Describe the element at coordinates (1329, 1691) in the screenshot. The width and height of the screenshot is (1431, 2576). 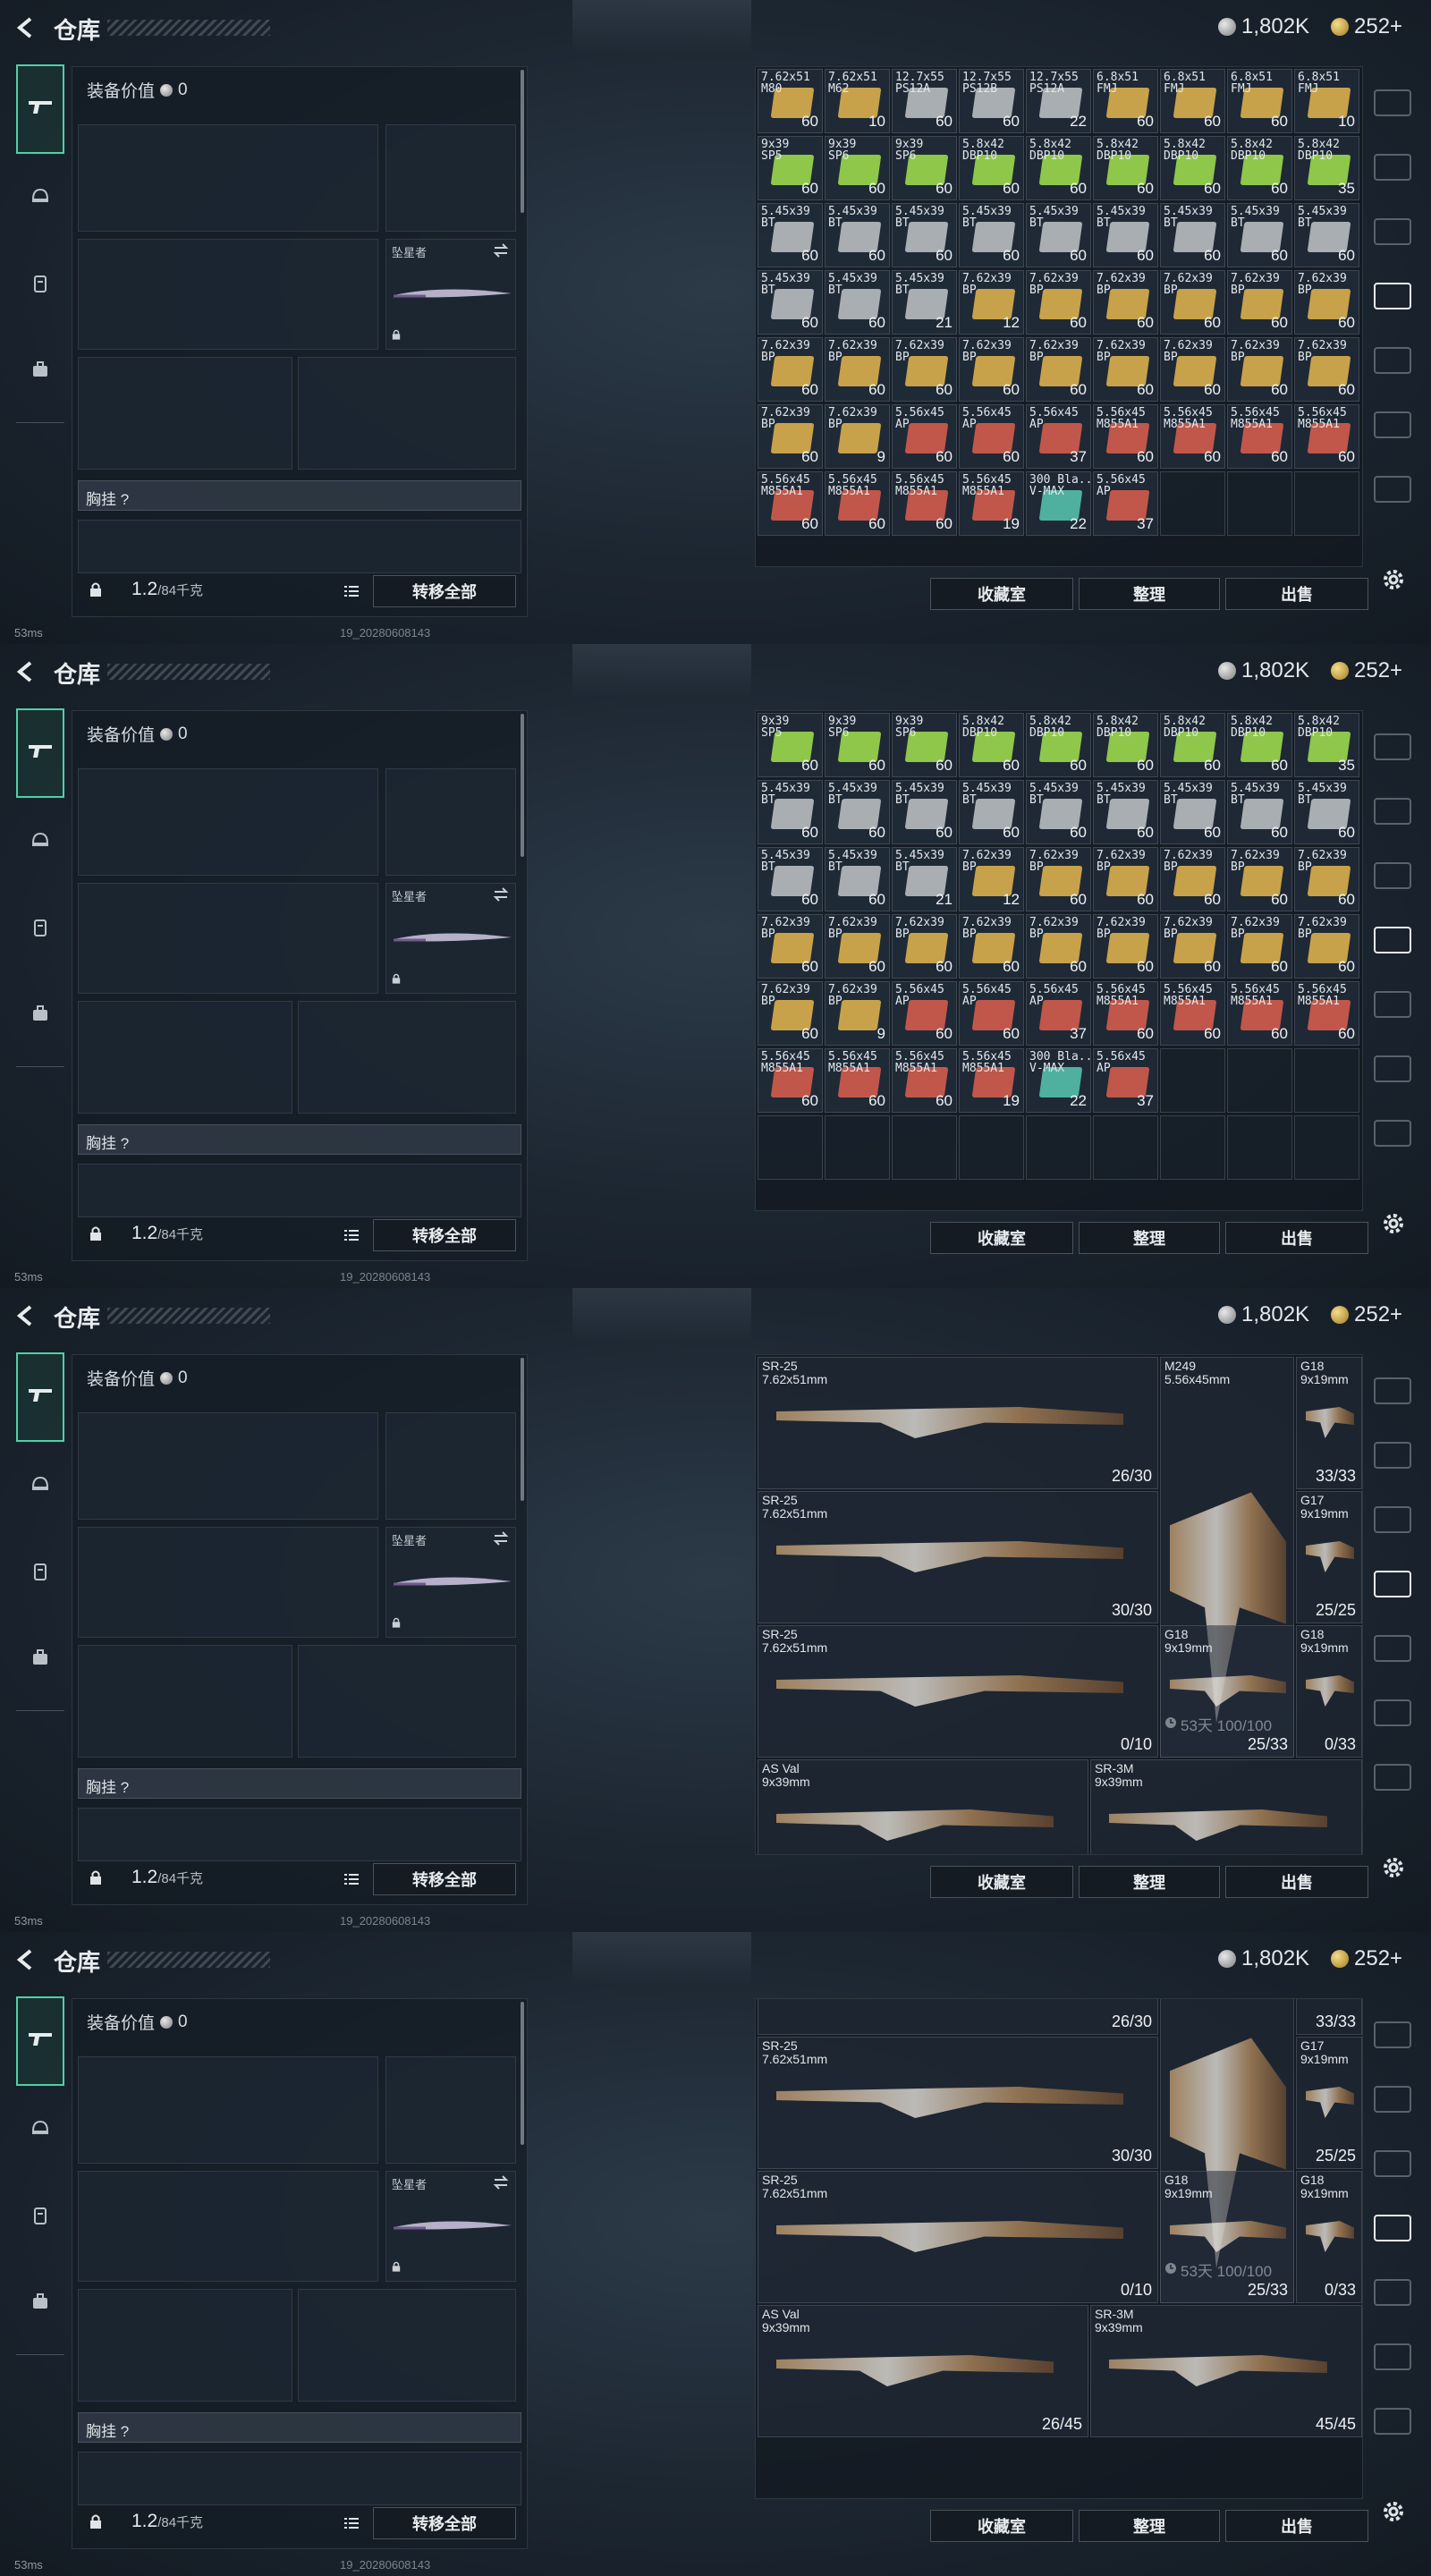
I see `weapon-item: G18 9x19mm 0/33` at that location.